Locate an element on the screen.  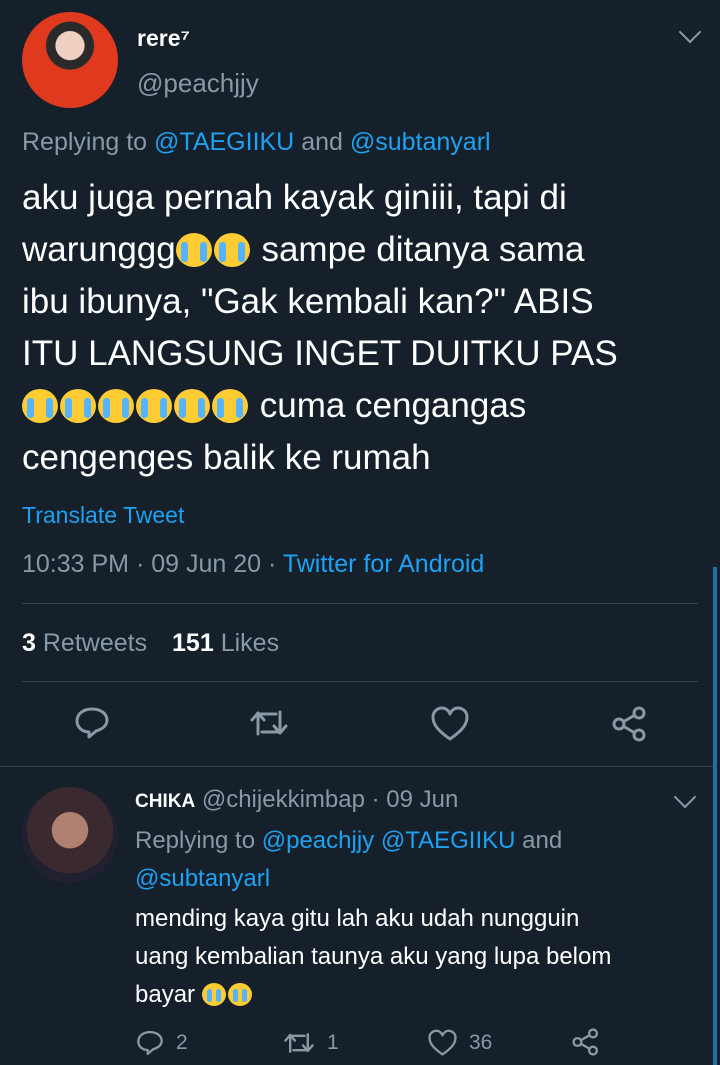
reply-date: · 09 Jun is located at coordinates (415, 799).